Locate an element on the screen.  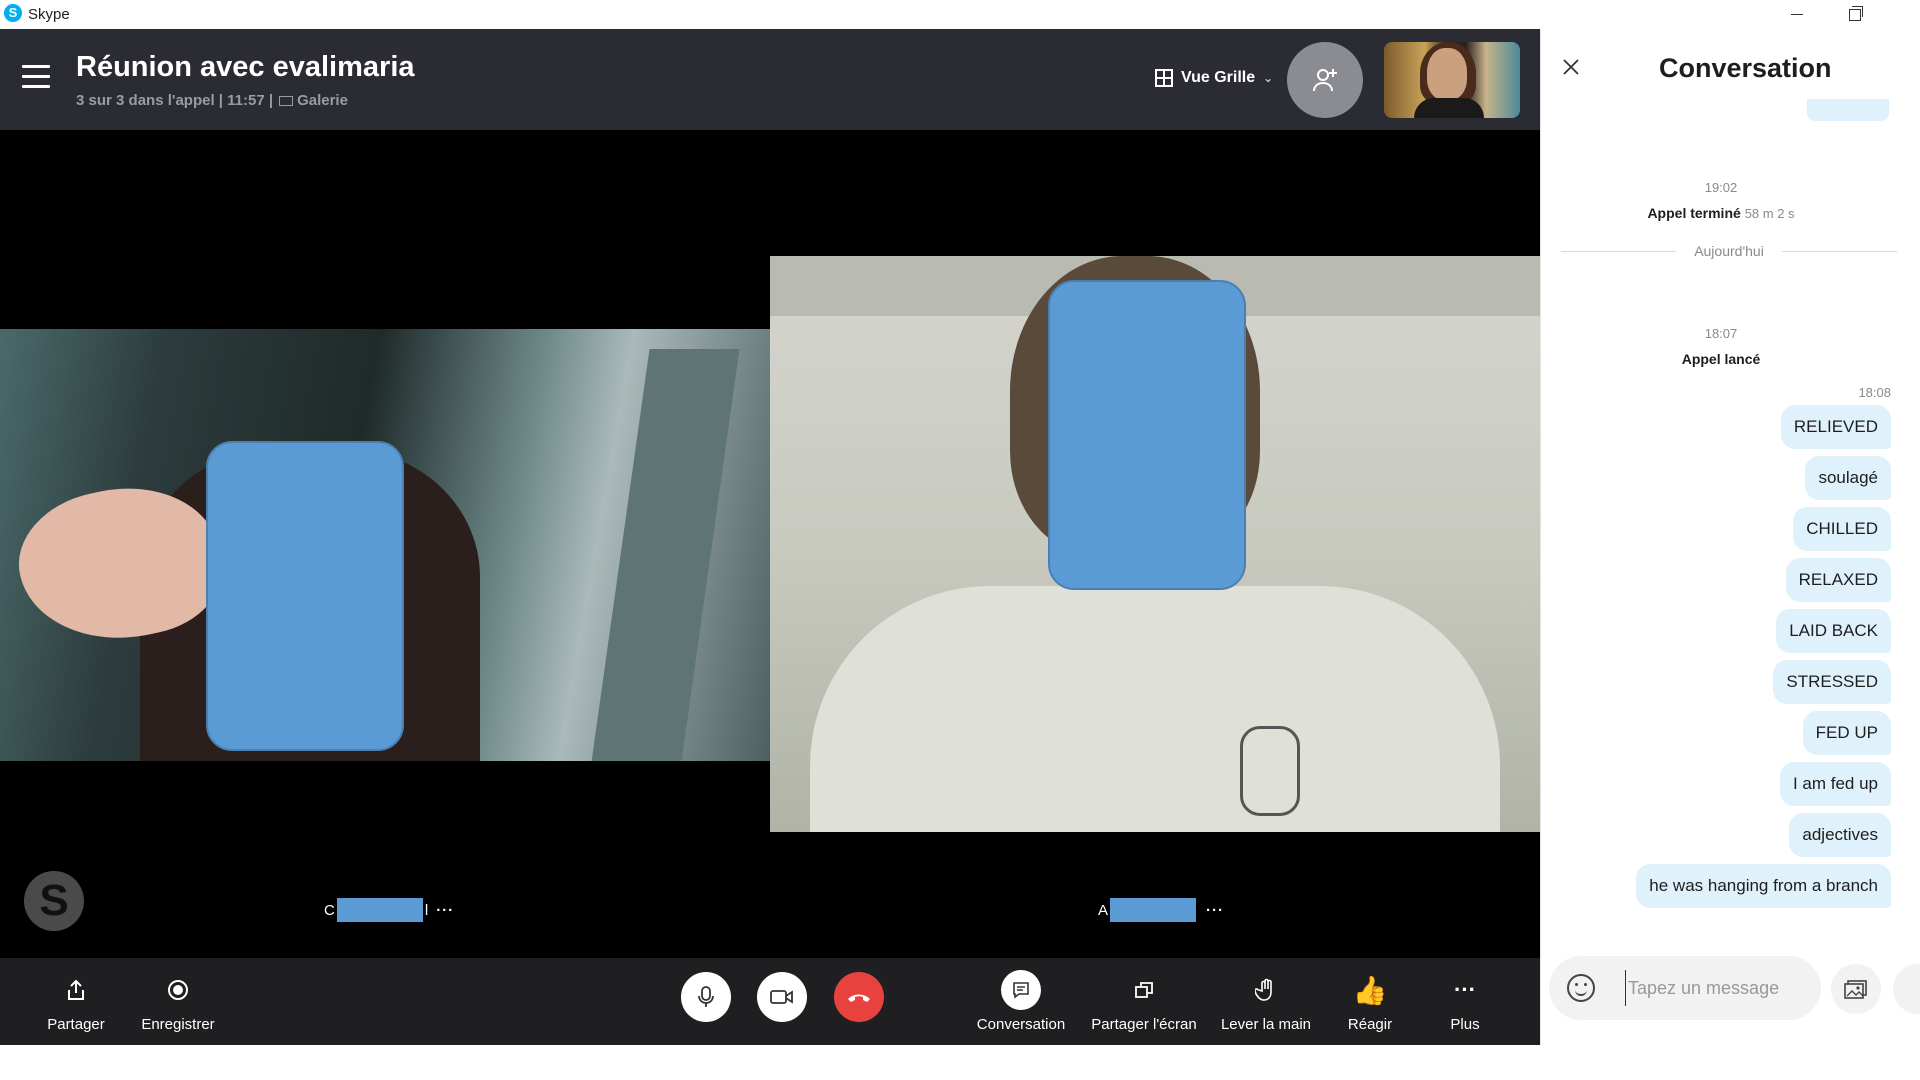
raise-hand-label: Lever la main is located at coordinates (1266, 1024).